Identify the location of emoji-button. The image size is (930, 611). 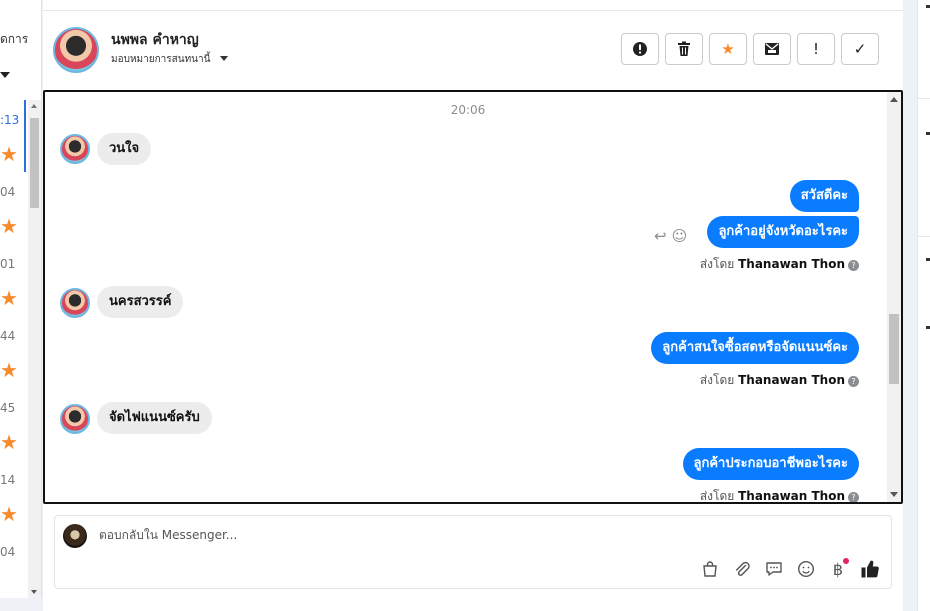
(806, 569).